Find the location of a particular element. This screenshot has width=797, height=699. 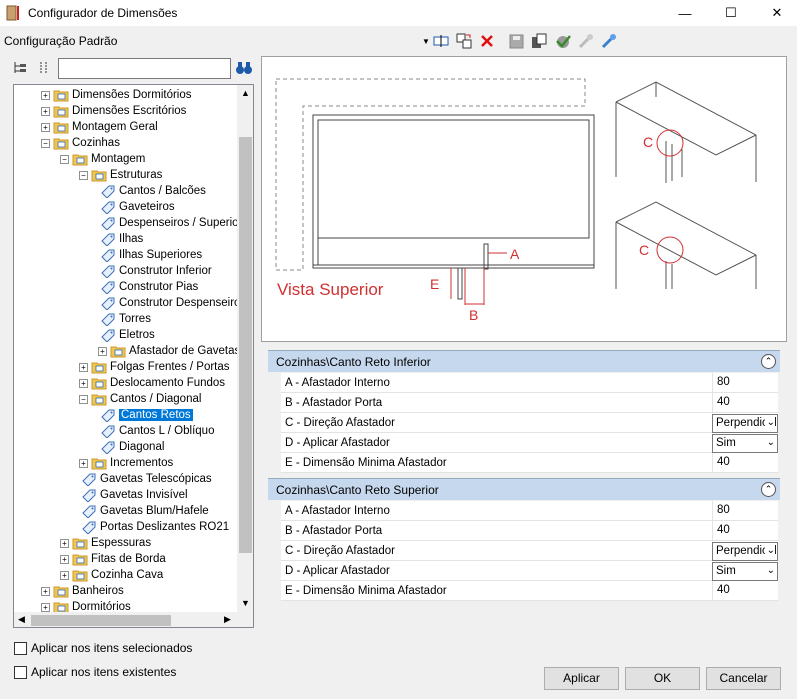

collapse-tree-button is located at coordinates (45, 69).